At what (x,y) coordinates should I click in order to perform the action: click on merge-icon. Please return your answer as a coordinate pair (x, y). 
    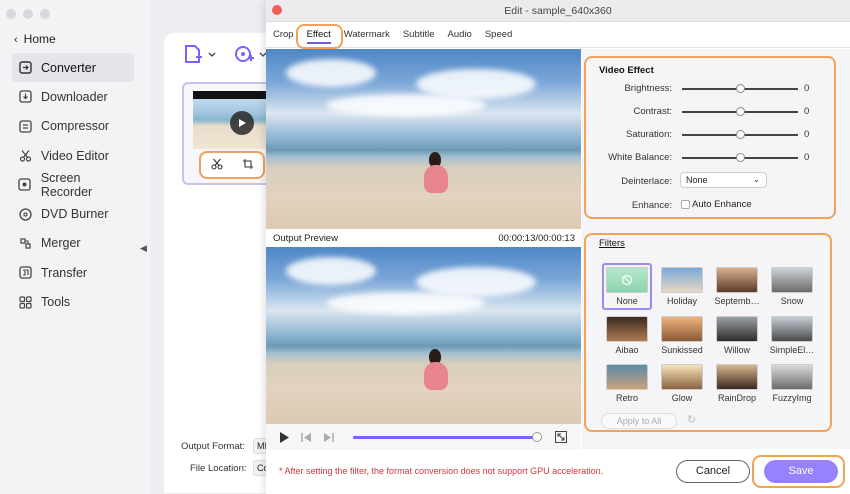
    Looking at the image, I should click on (25, 243).